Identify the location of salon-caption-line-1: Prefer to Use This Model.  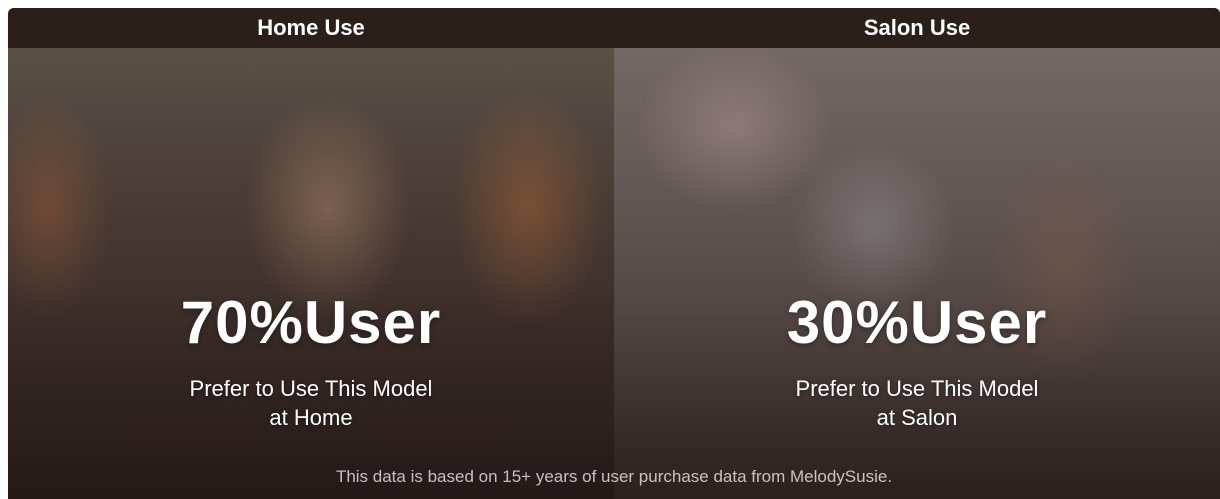
(917, 388).